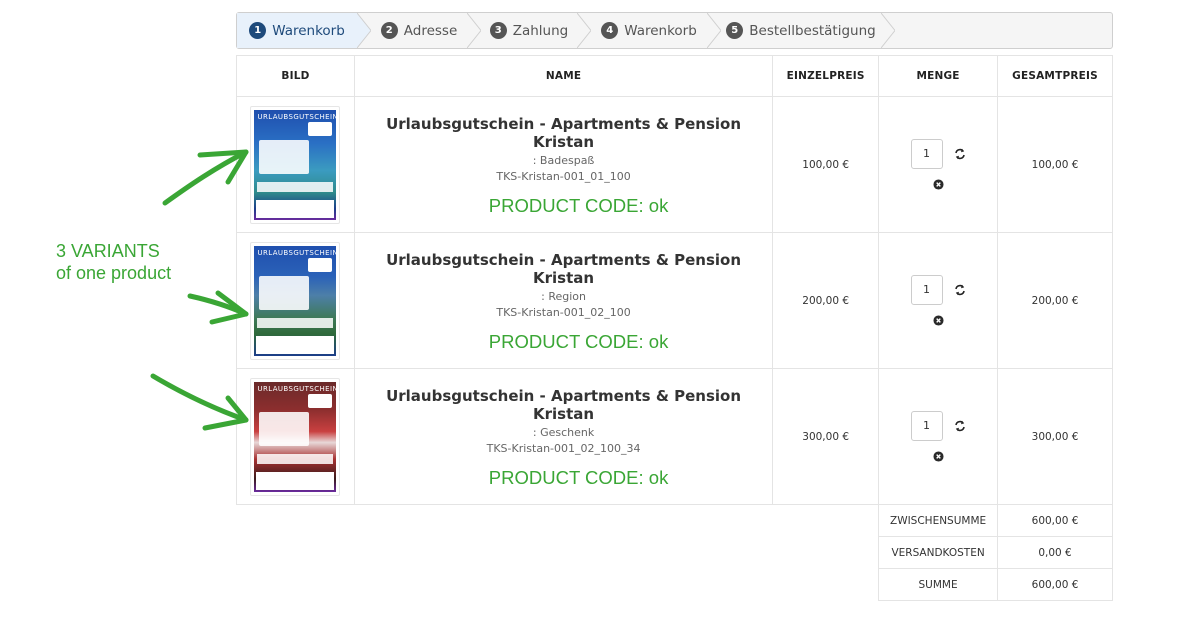 The height and width of the screenshot is (621, 1200). Describe the element at coordinates (1055, 436) in the screenshot. I see `row-total: 300,00 €` at that location.